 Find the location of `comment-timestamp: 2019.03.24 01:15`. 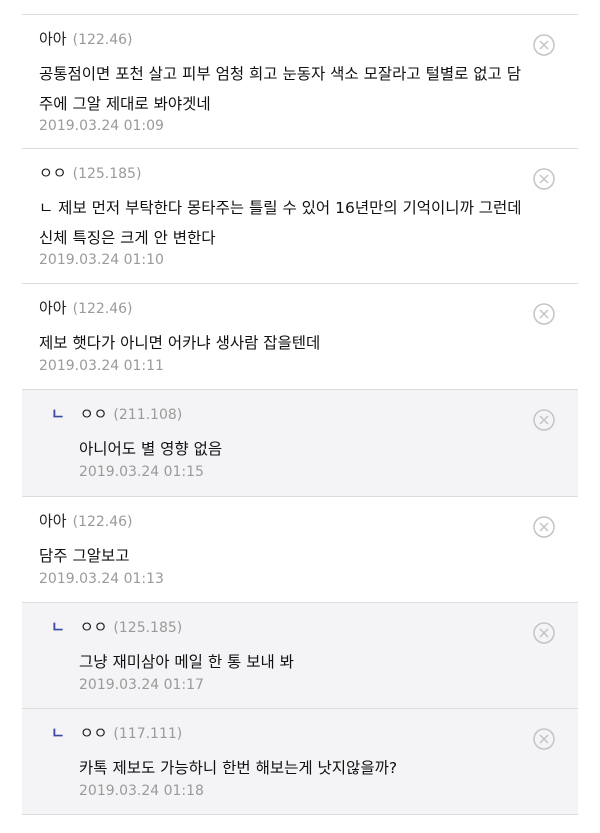

comment-timestamp: 2019.03.24 01:15 is located at coordinates (141, 472).